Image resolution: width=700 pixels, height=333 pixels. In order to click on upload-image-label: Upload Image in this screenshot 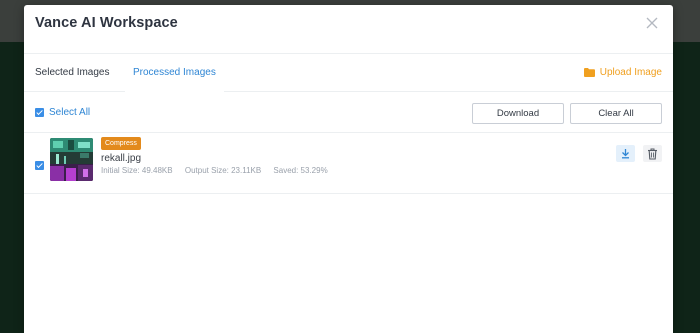, I will do `click(630, 72)`.